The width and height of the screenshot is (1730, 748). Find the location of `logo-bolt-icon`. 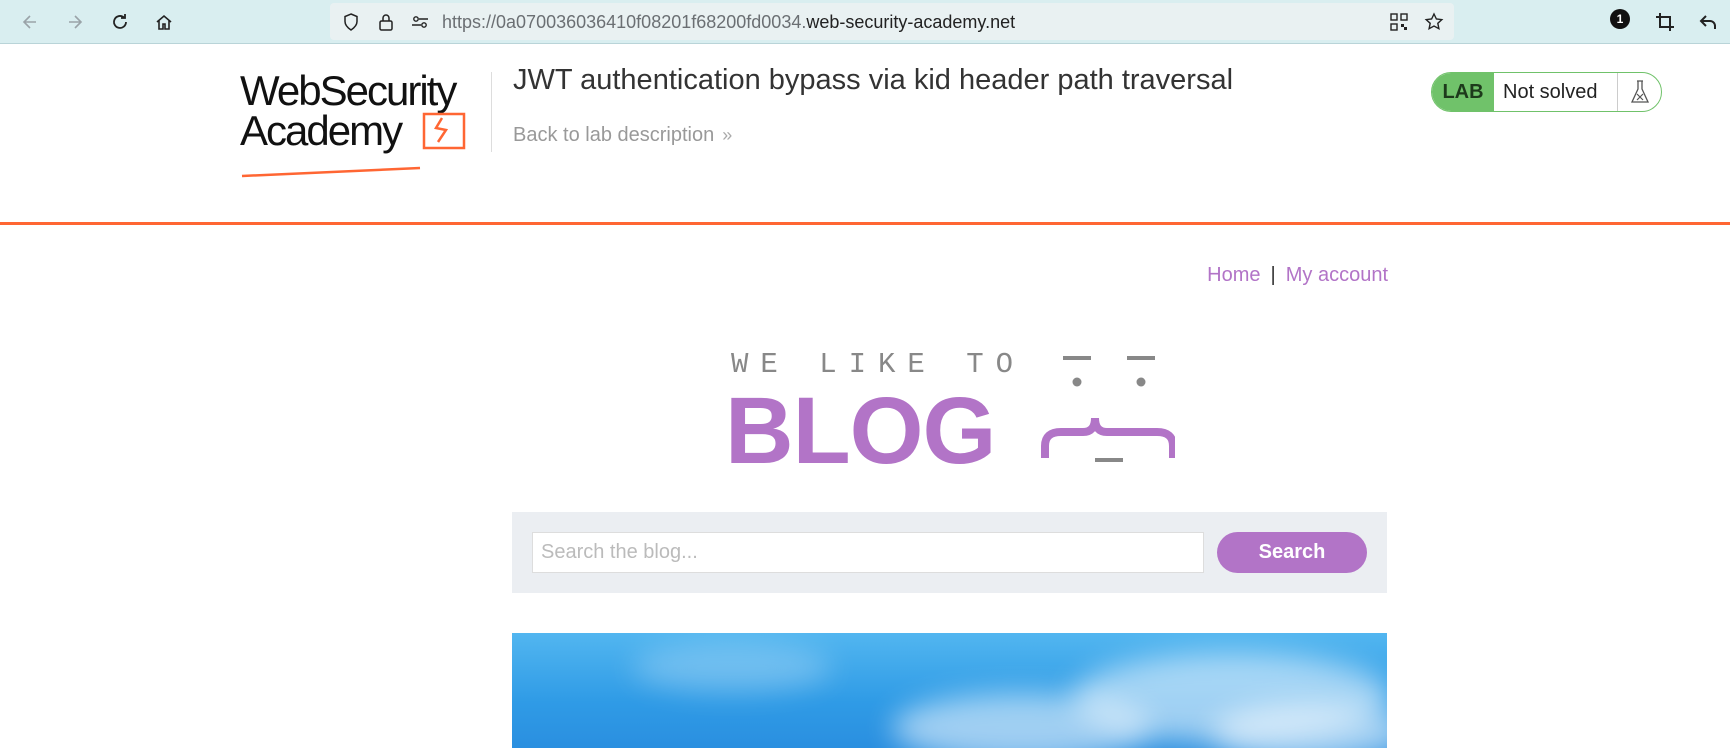

logo-bolt-icon is located at coordinates (444, 131).